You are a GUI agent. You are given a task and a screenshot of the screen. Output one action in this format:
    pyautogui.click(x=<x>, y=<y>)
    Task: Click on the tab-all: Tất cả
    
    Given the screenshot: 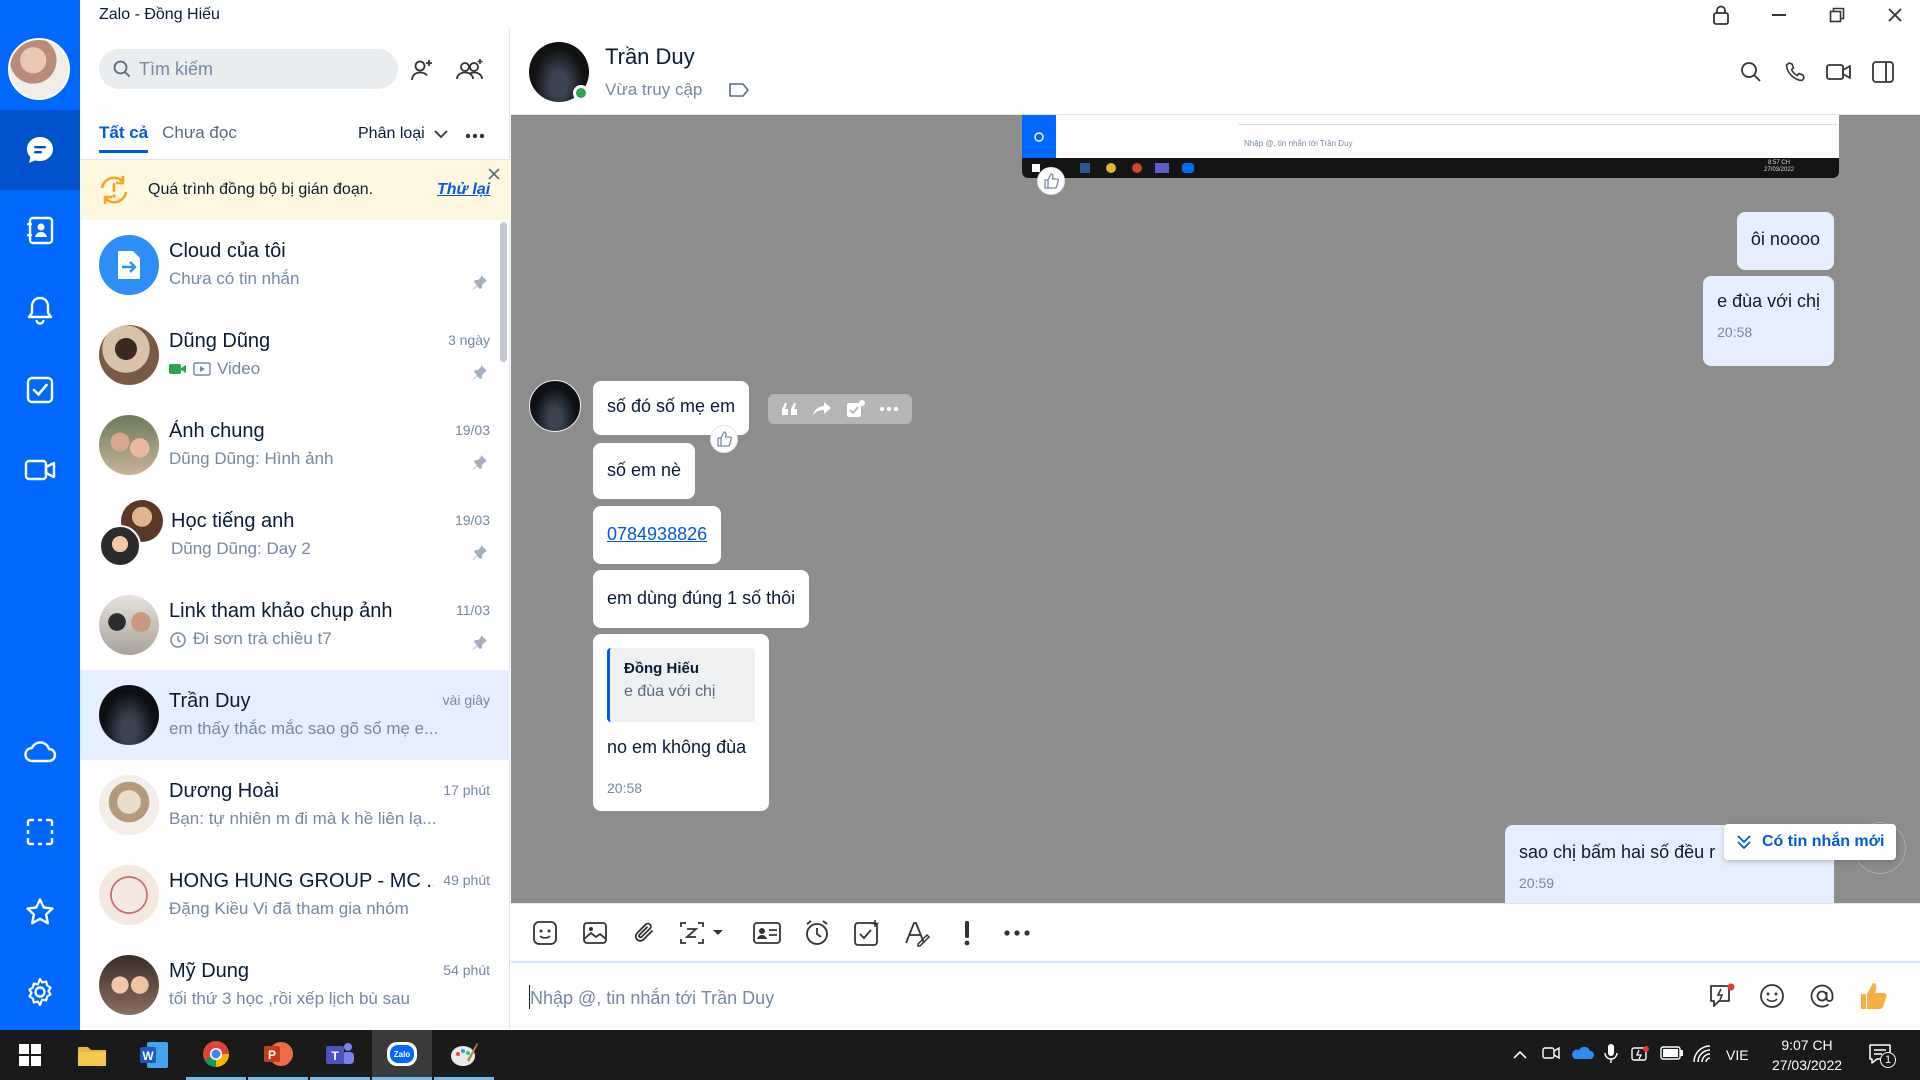 What is the action you would take?
    pyautogui.click(x=124, y=138)
    